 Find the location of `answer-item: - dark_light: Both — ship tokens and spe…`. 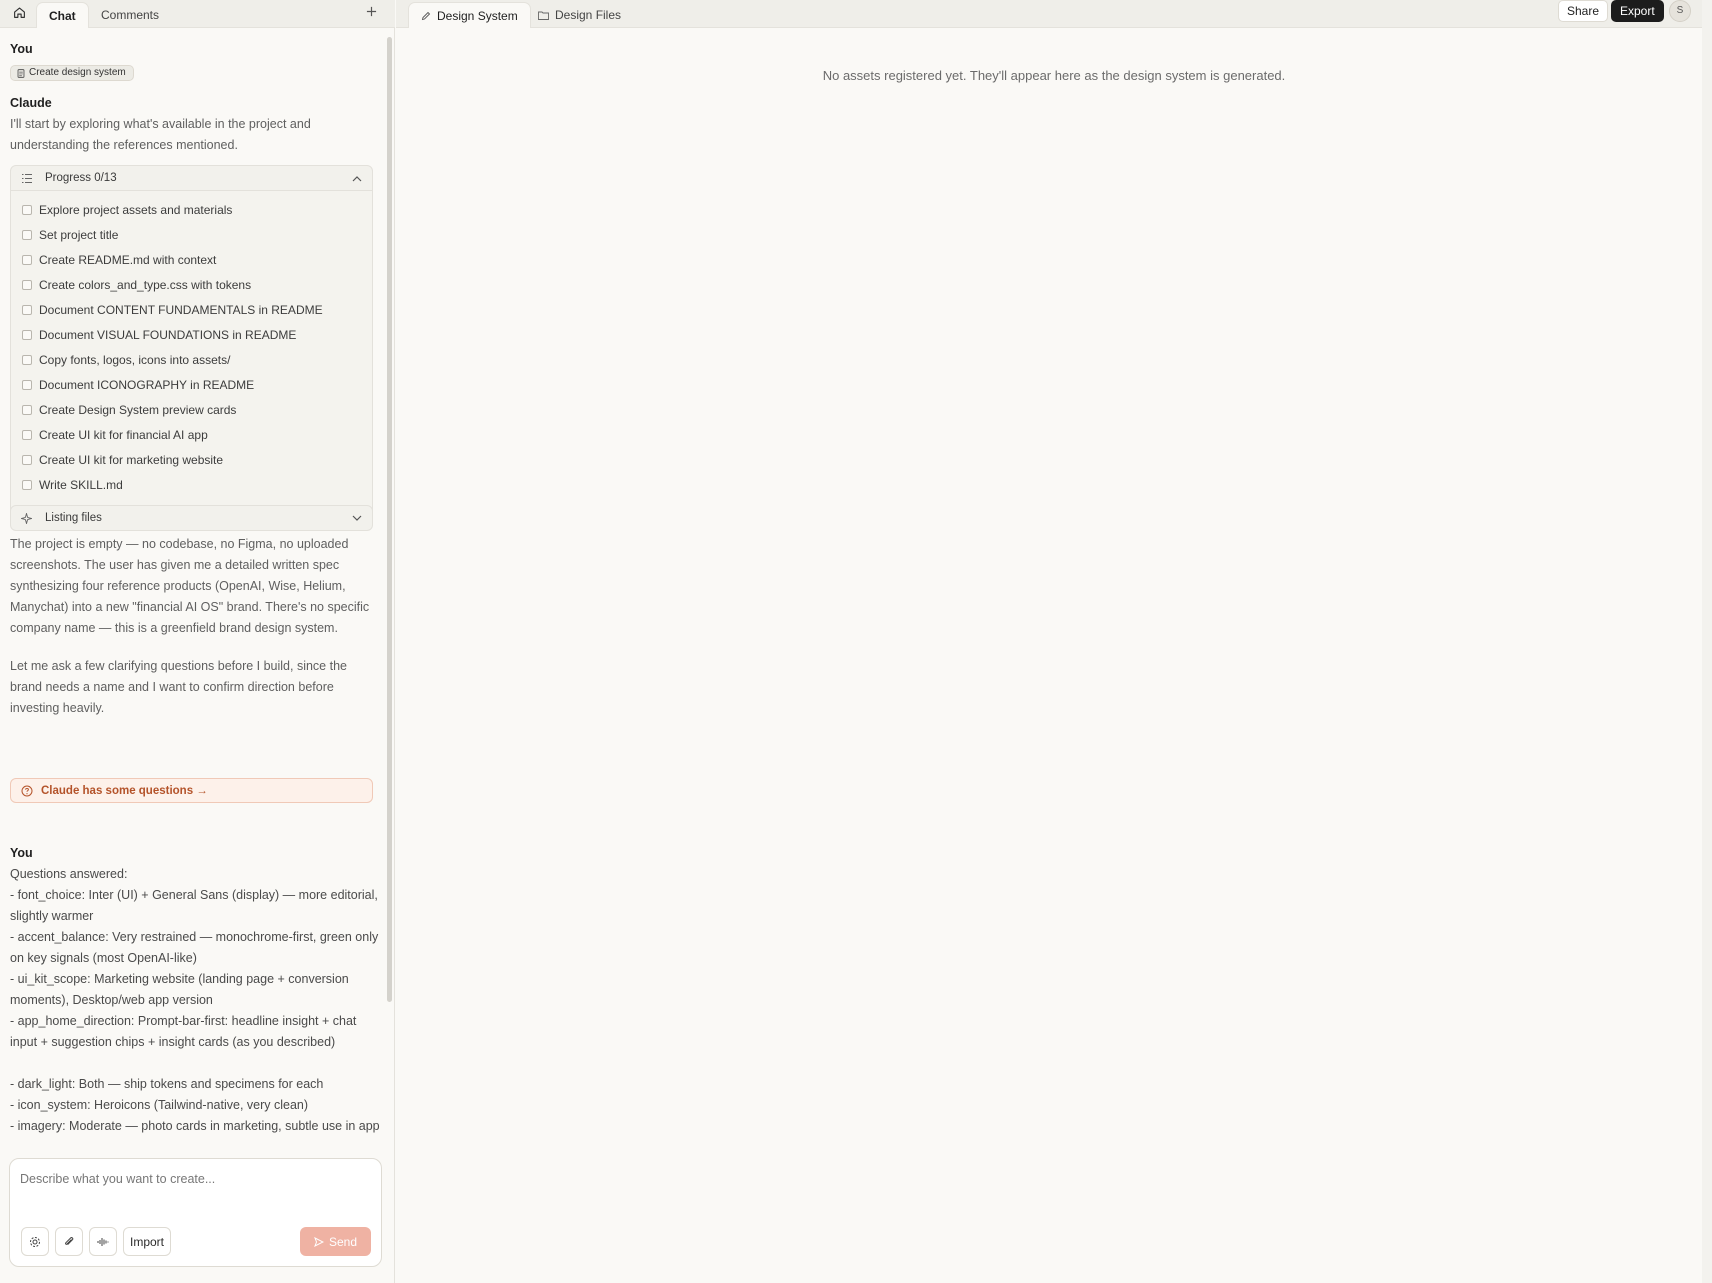

answer-item: - dark_light: Both — ship tokens and spe… is located at coordinates (167, 1084).